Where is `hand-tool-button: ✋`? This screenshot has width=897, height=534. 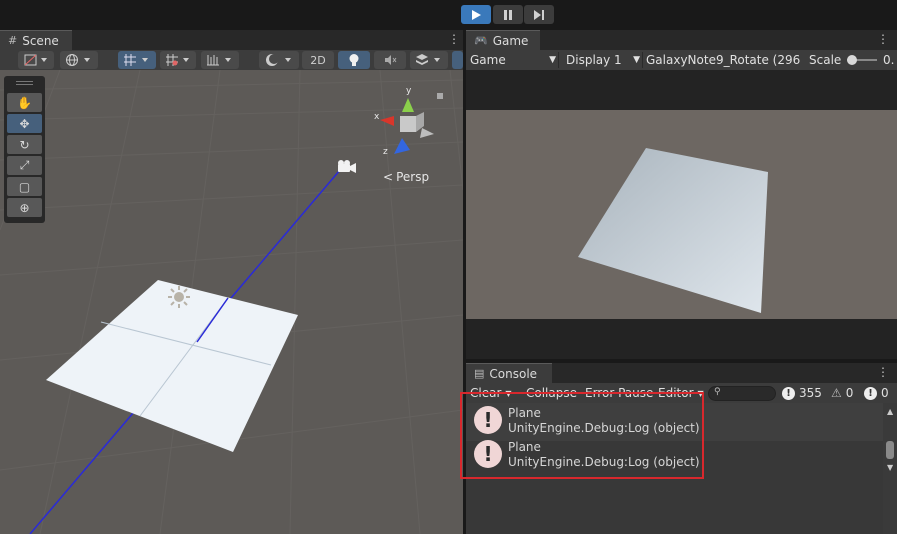 hand-tool-button: ✋ is located at coordinates (24, 102).